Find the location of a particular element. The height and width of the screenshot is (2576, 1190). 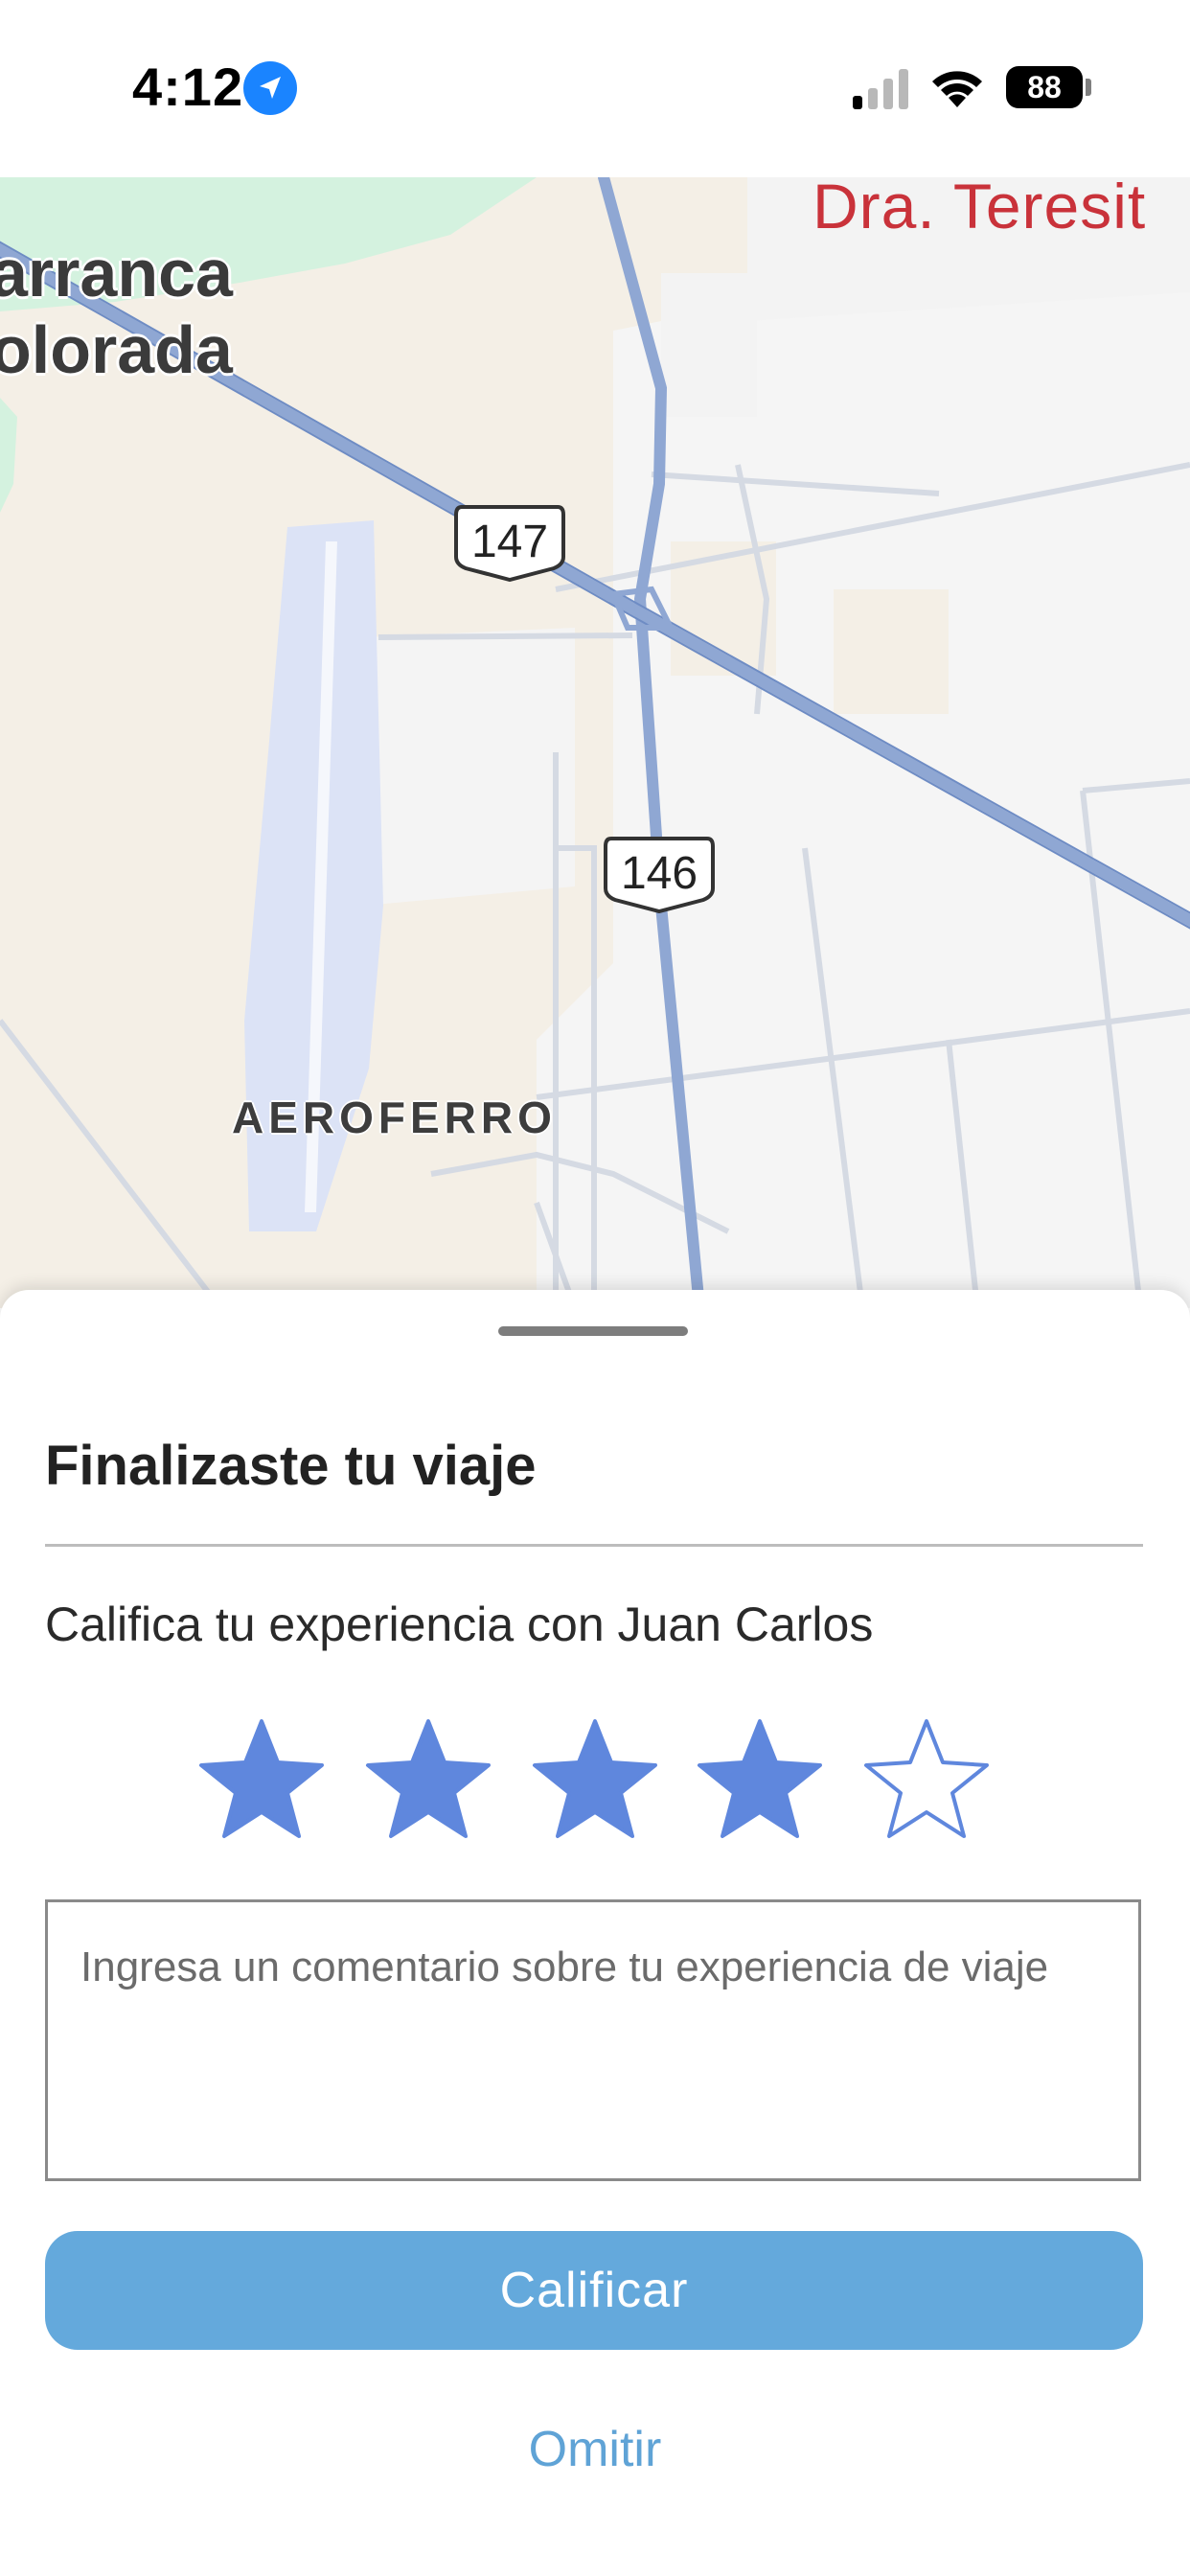

comment-input is located at coordinates (593, 2040).